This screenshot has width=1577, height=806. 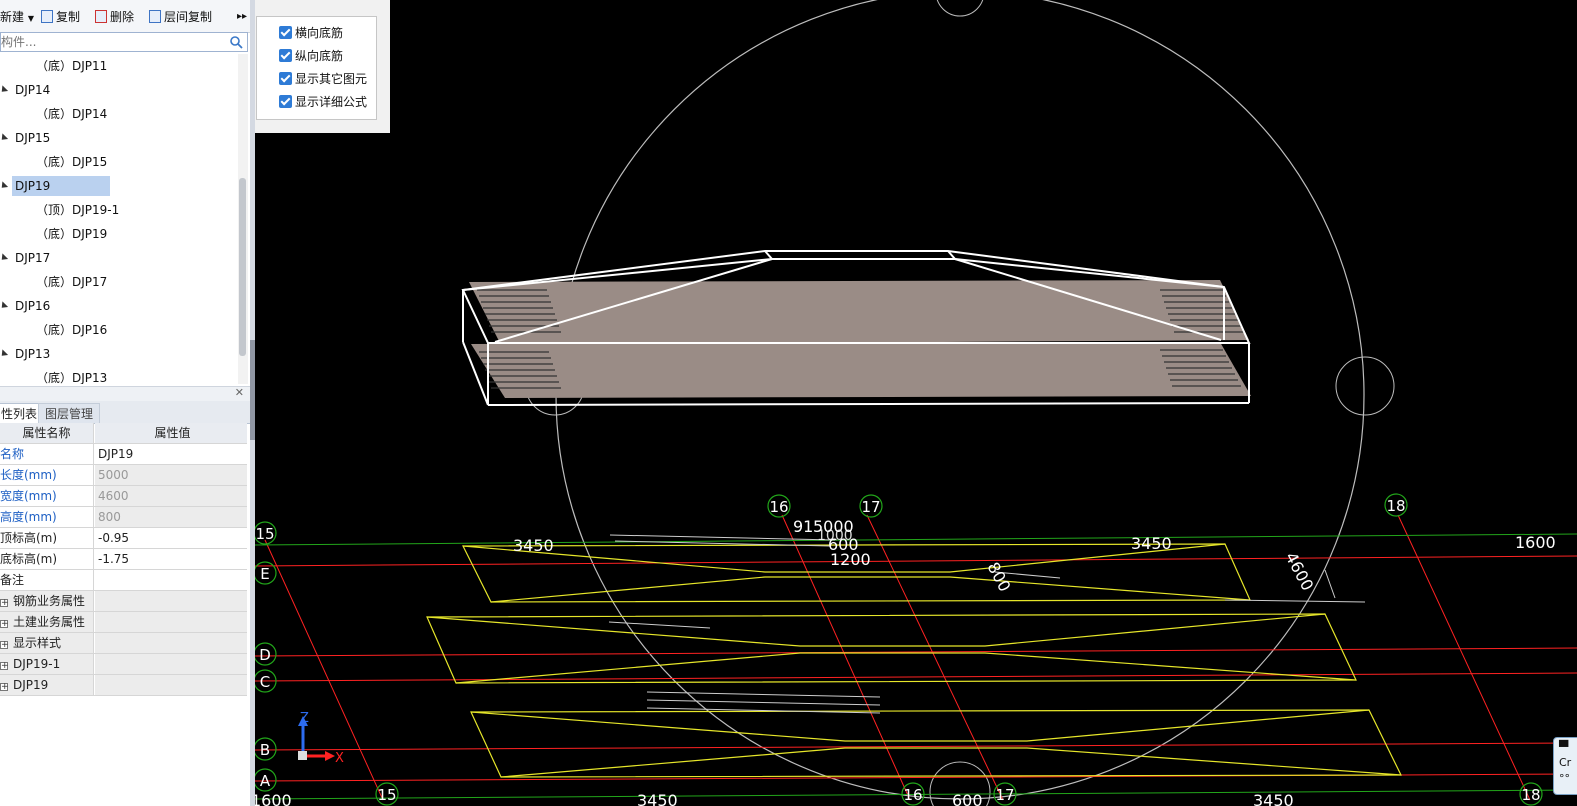 What do you see at coordinates (29, 538) in the screenshot?
I see `prop-name-text: 顶标高(m)` at bounding box center [29, 538].